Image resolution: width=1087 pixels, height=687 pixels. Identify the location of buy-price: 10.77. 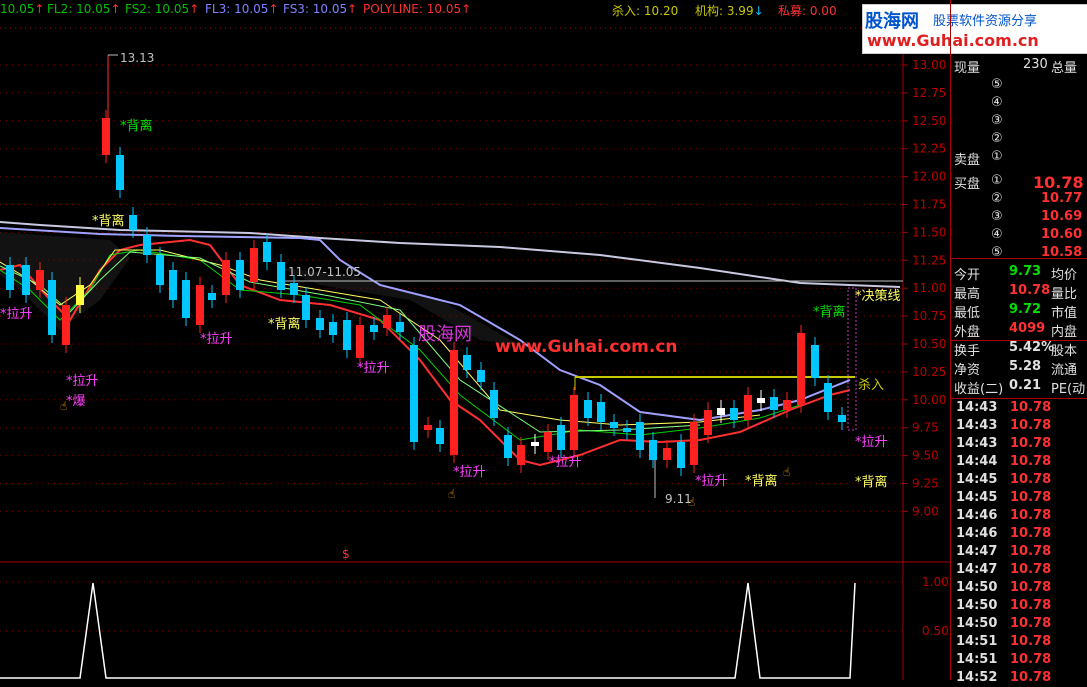
(1062, 198).